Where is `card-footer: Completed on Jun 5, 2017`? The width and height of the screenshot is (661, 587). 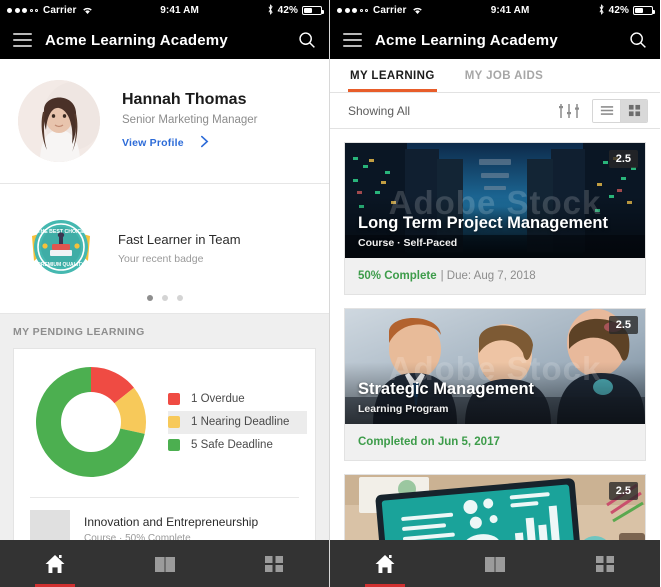 card-footer: Completed on Jun 5, 2017 is located at coordinates (495, 442).